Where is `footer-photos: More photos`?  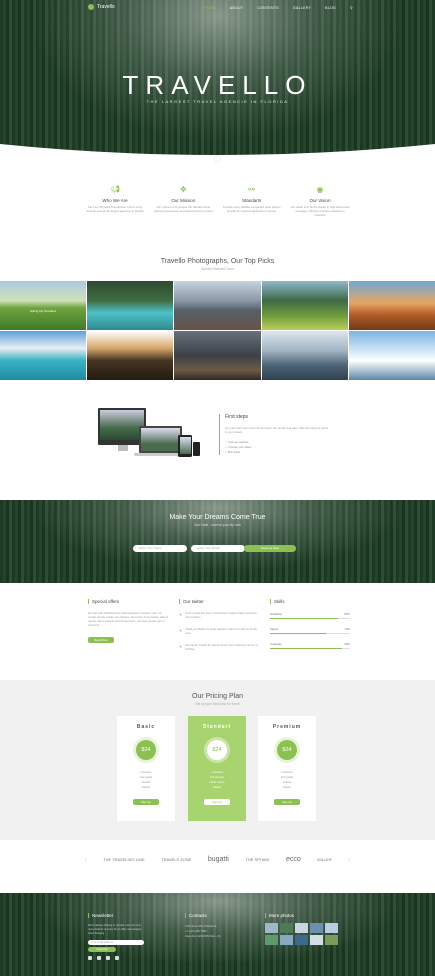 footer-photos: More photos is located at coordinates (301, 929).